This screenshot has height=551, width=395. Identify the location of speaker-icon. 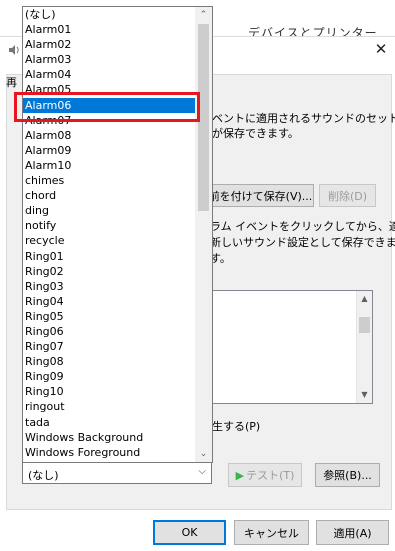
(14, 50).